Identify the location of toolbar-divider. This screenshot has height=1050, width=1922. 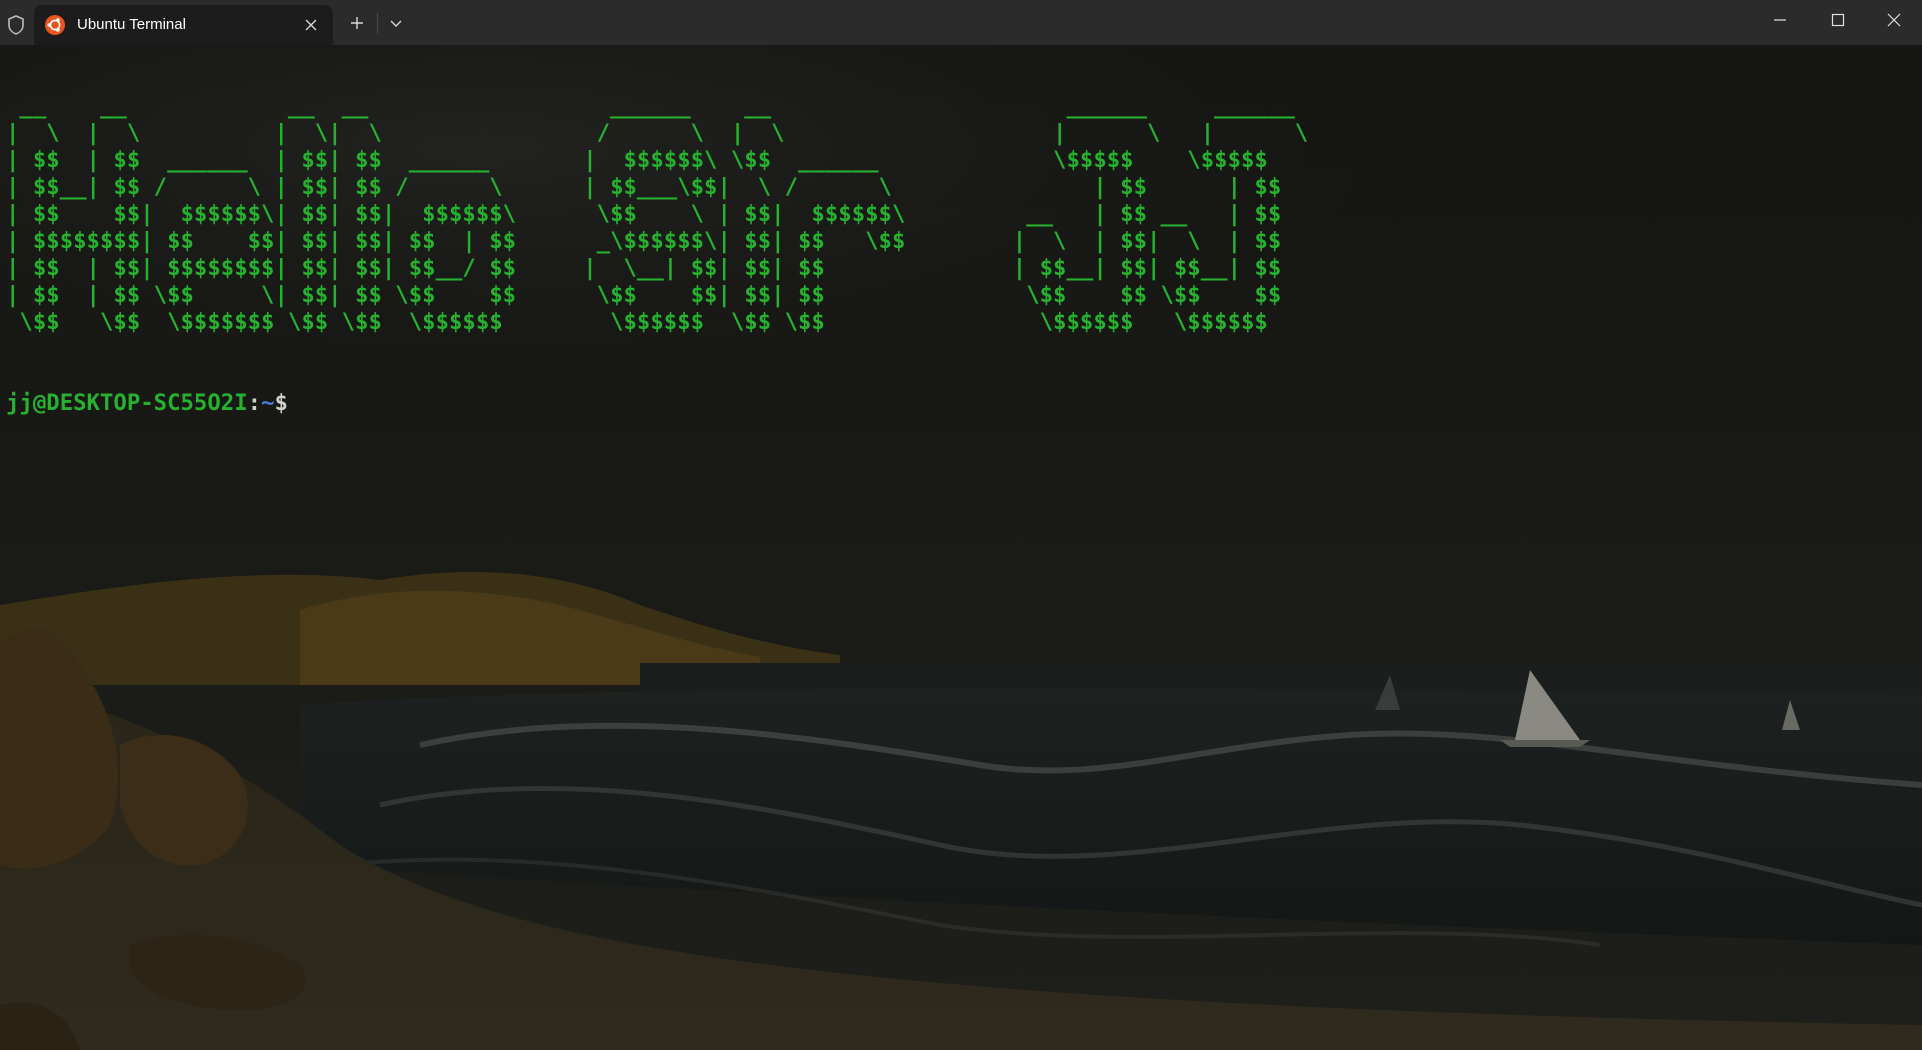
(377, 23).